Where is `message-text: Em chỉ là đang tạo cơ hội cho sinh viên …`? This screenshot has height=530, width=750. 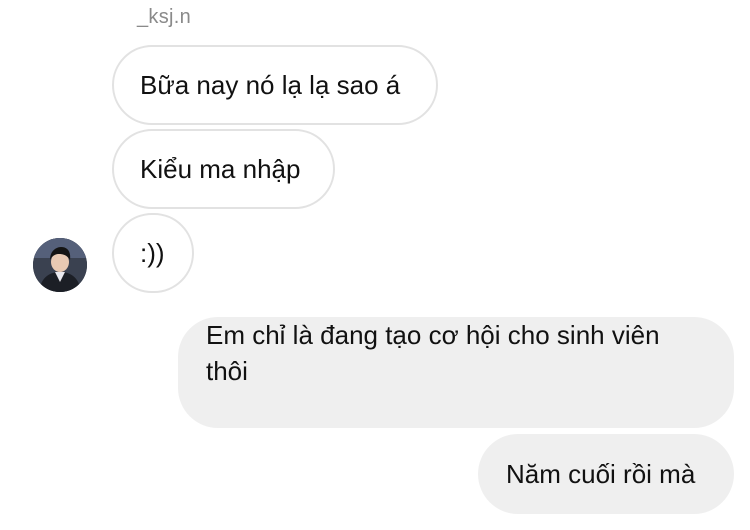 message-text: Em chỉ là đang tạo cơ hội cho sinh viên … is located at coordinates (433, 353).